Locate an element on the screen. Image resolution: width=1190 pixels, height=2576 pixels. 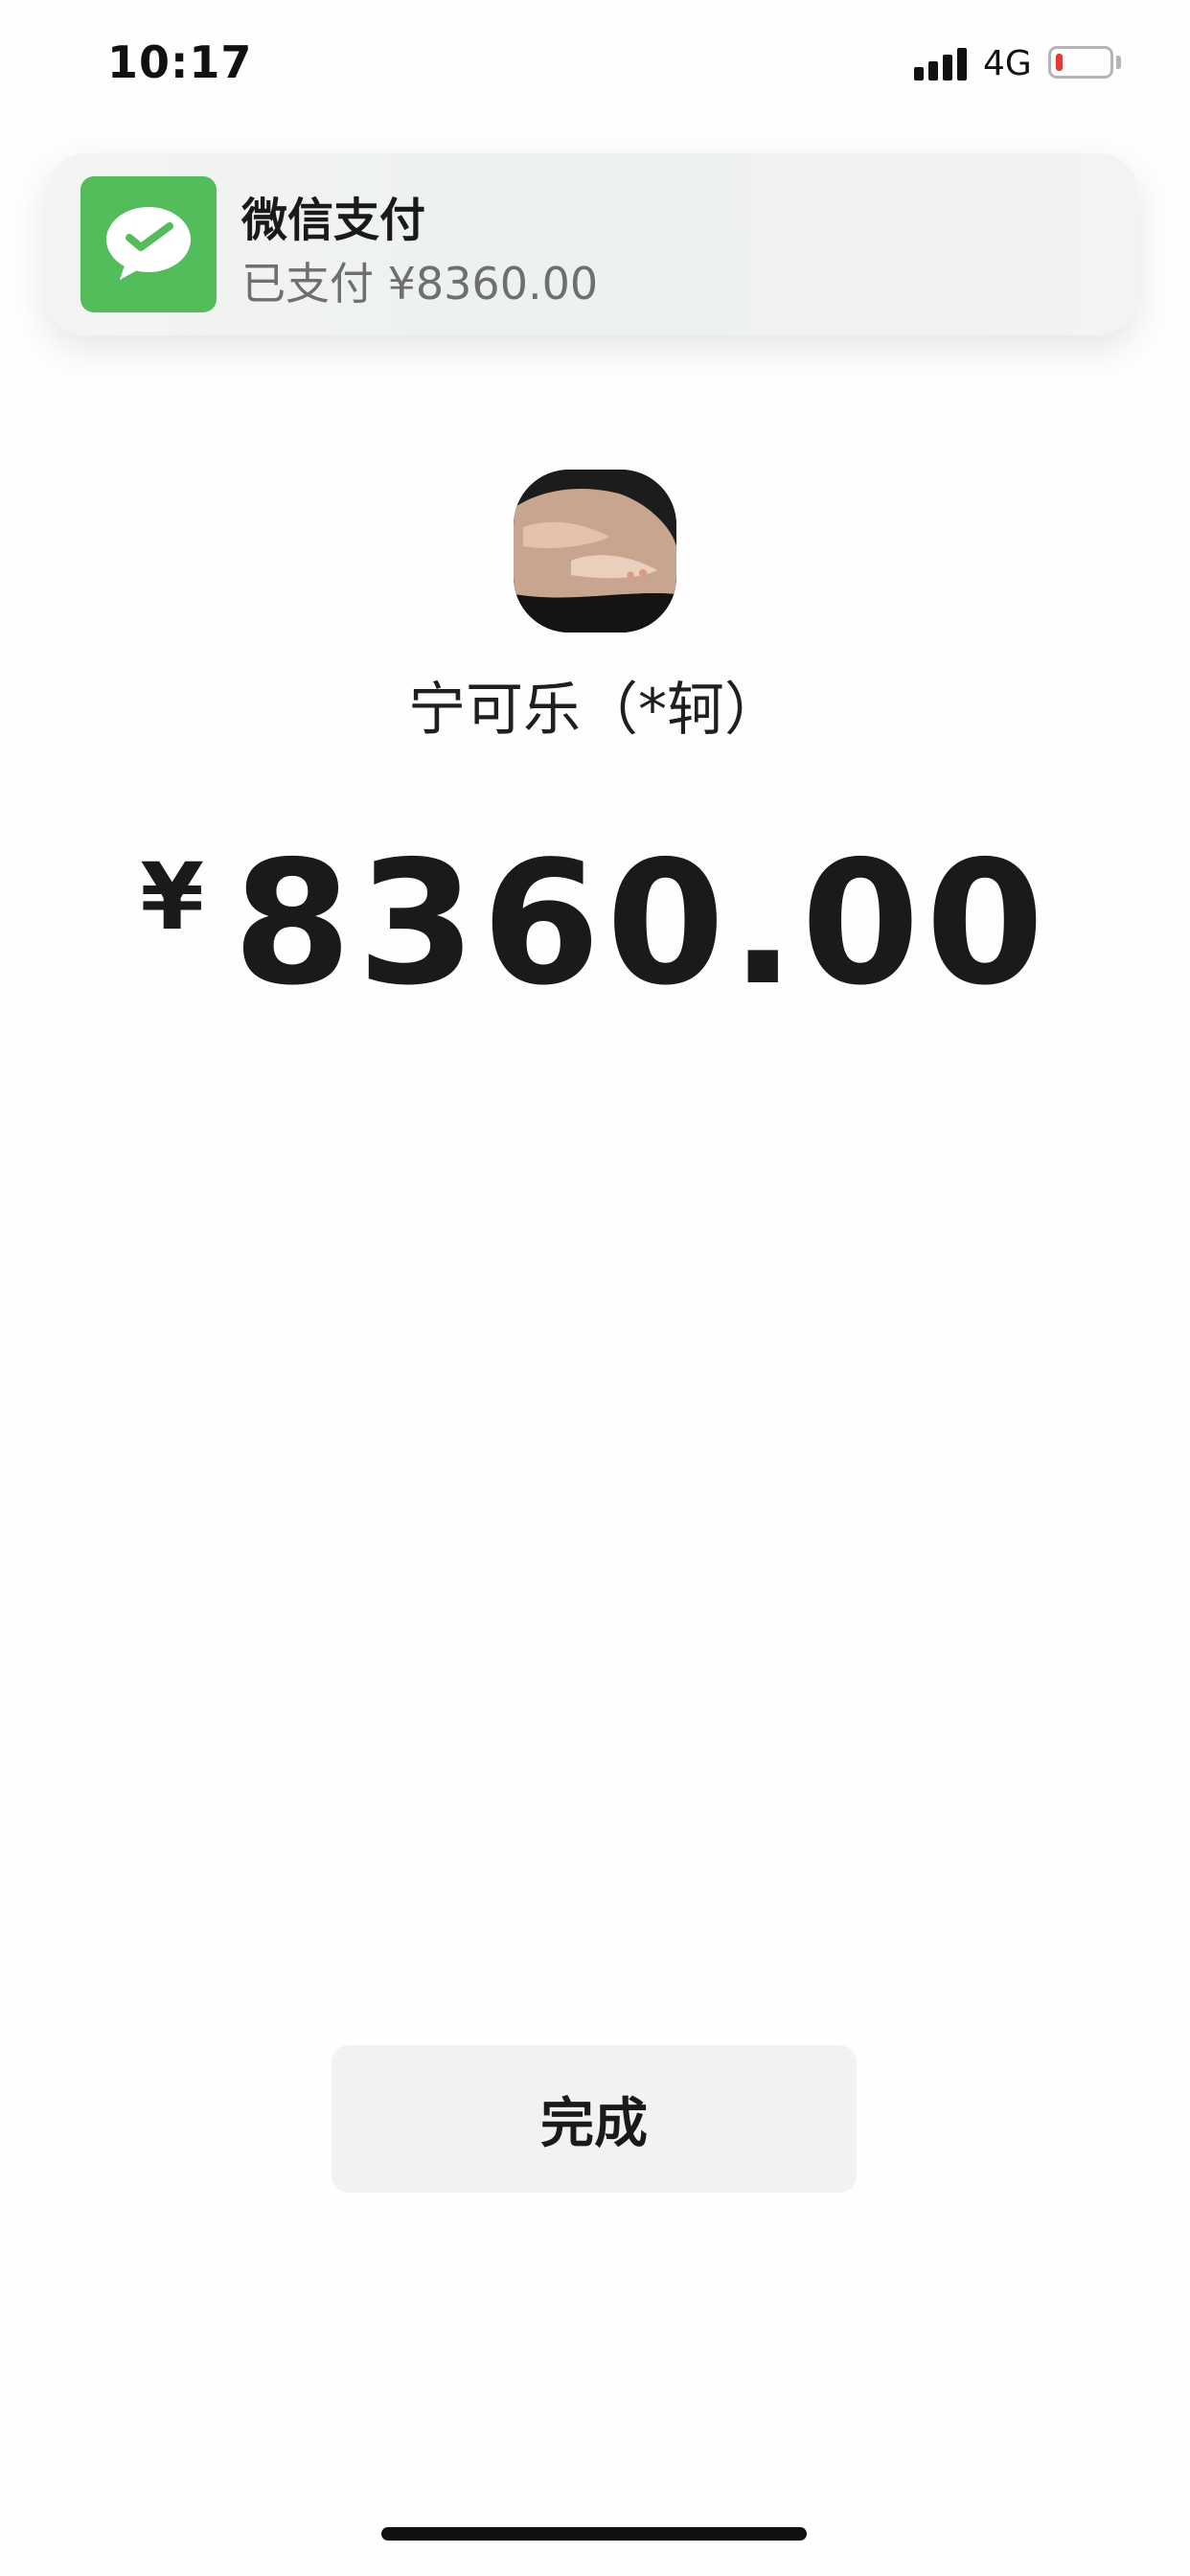
payee-name: 宁可乐（*轲） is located at coordinates (595, 711).